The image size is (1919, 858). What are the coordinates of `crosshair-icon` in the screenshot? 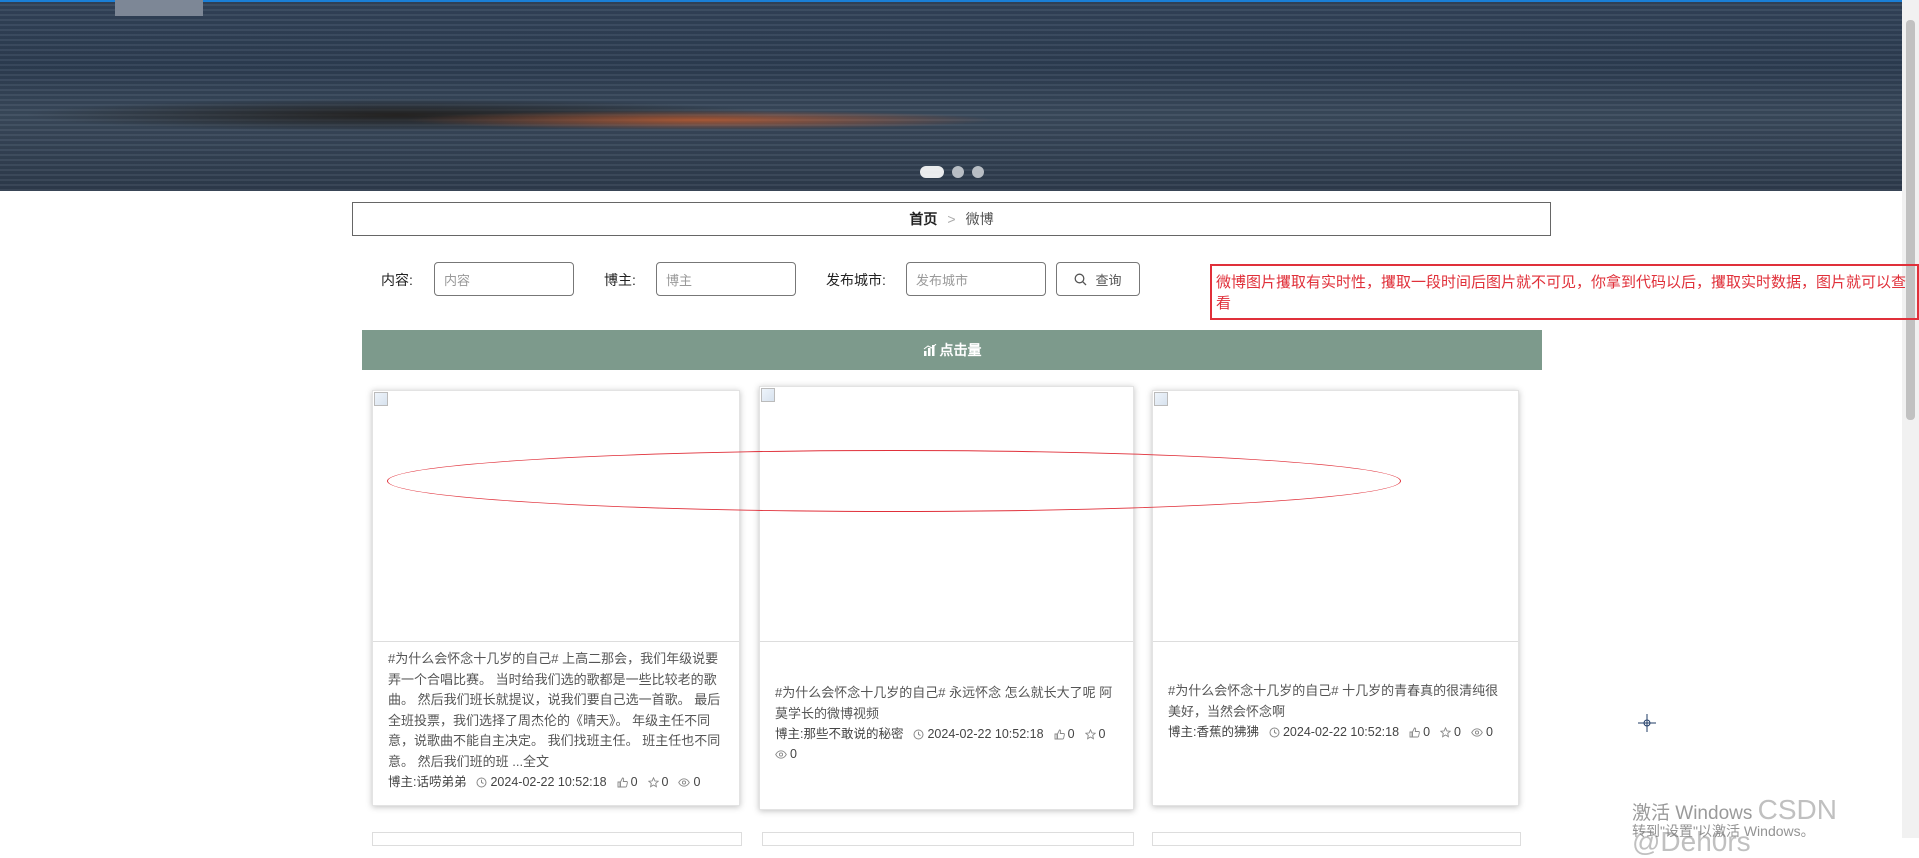 It's located at (1647, 723).